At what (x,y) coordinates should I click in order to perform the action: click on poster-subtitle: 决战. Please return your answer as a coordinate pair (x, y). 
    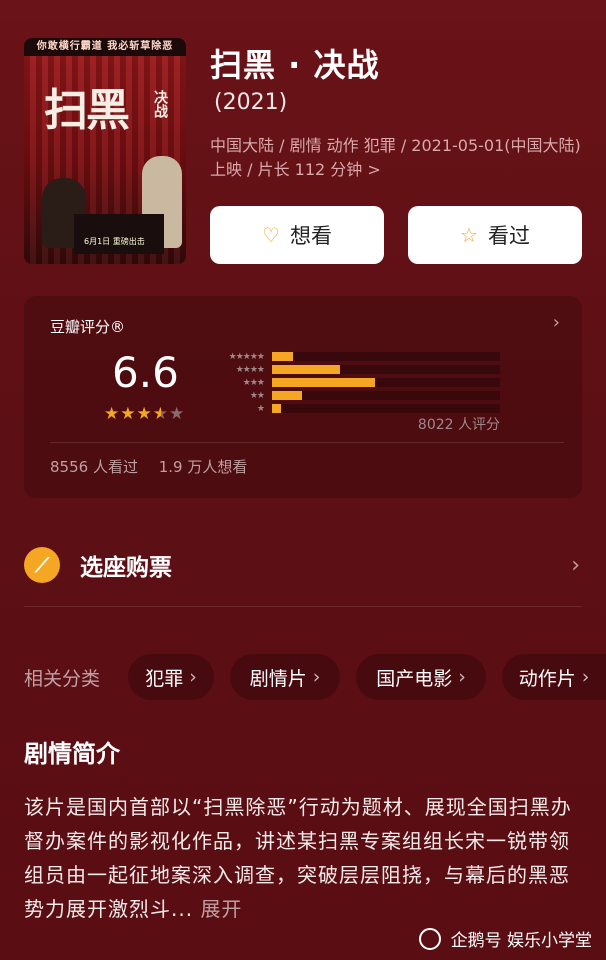
    Looking at the image, I should click on (160, 104).